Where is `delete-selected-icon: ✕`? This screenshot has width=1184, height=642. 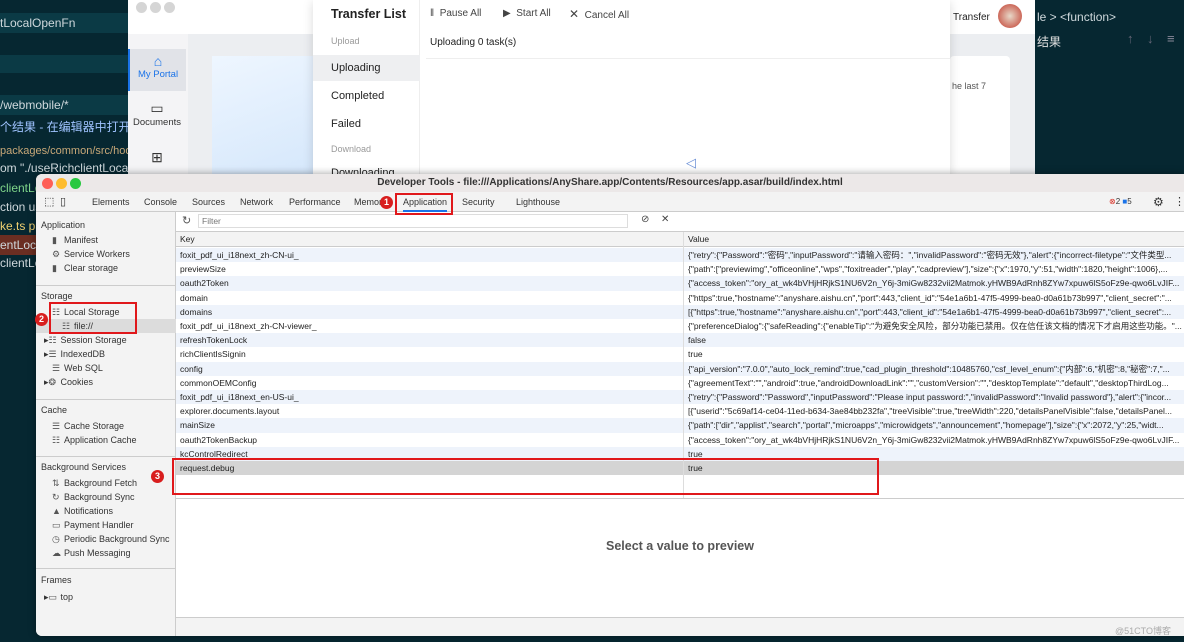 delete-selected-icon: ✕ is located at coordinates (665, 219).